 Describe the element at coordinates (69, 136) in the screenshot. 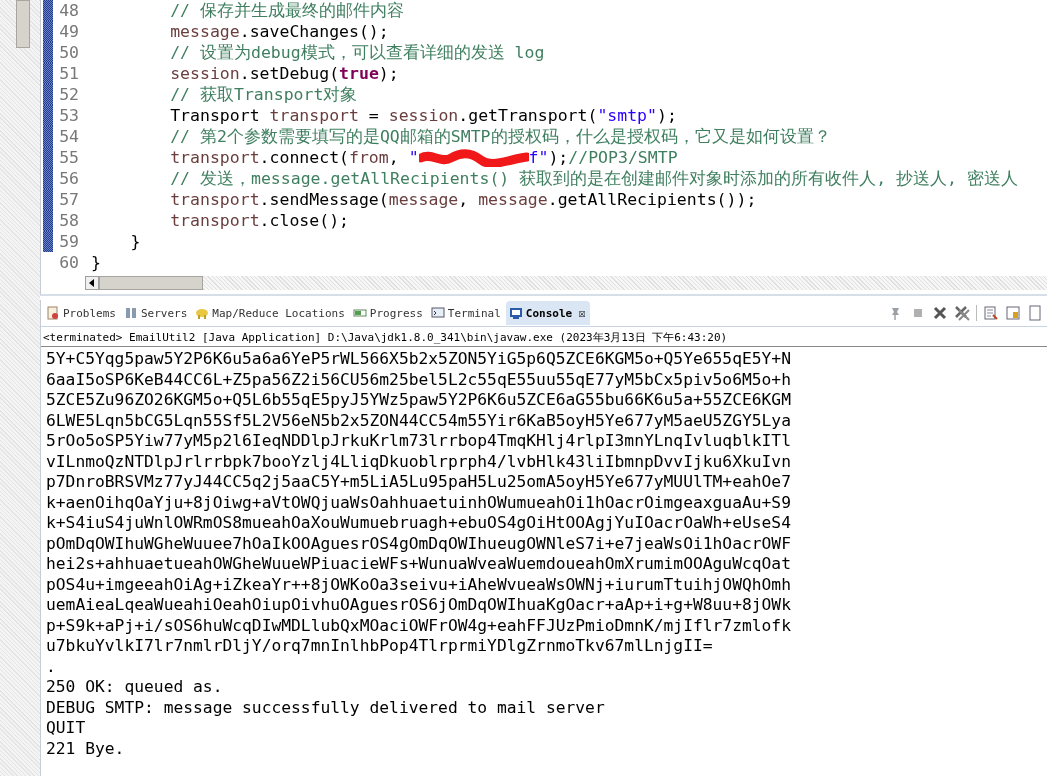

I see `line-number: 54` at that location.